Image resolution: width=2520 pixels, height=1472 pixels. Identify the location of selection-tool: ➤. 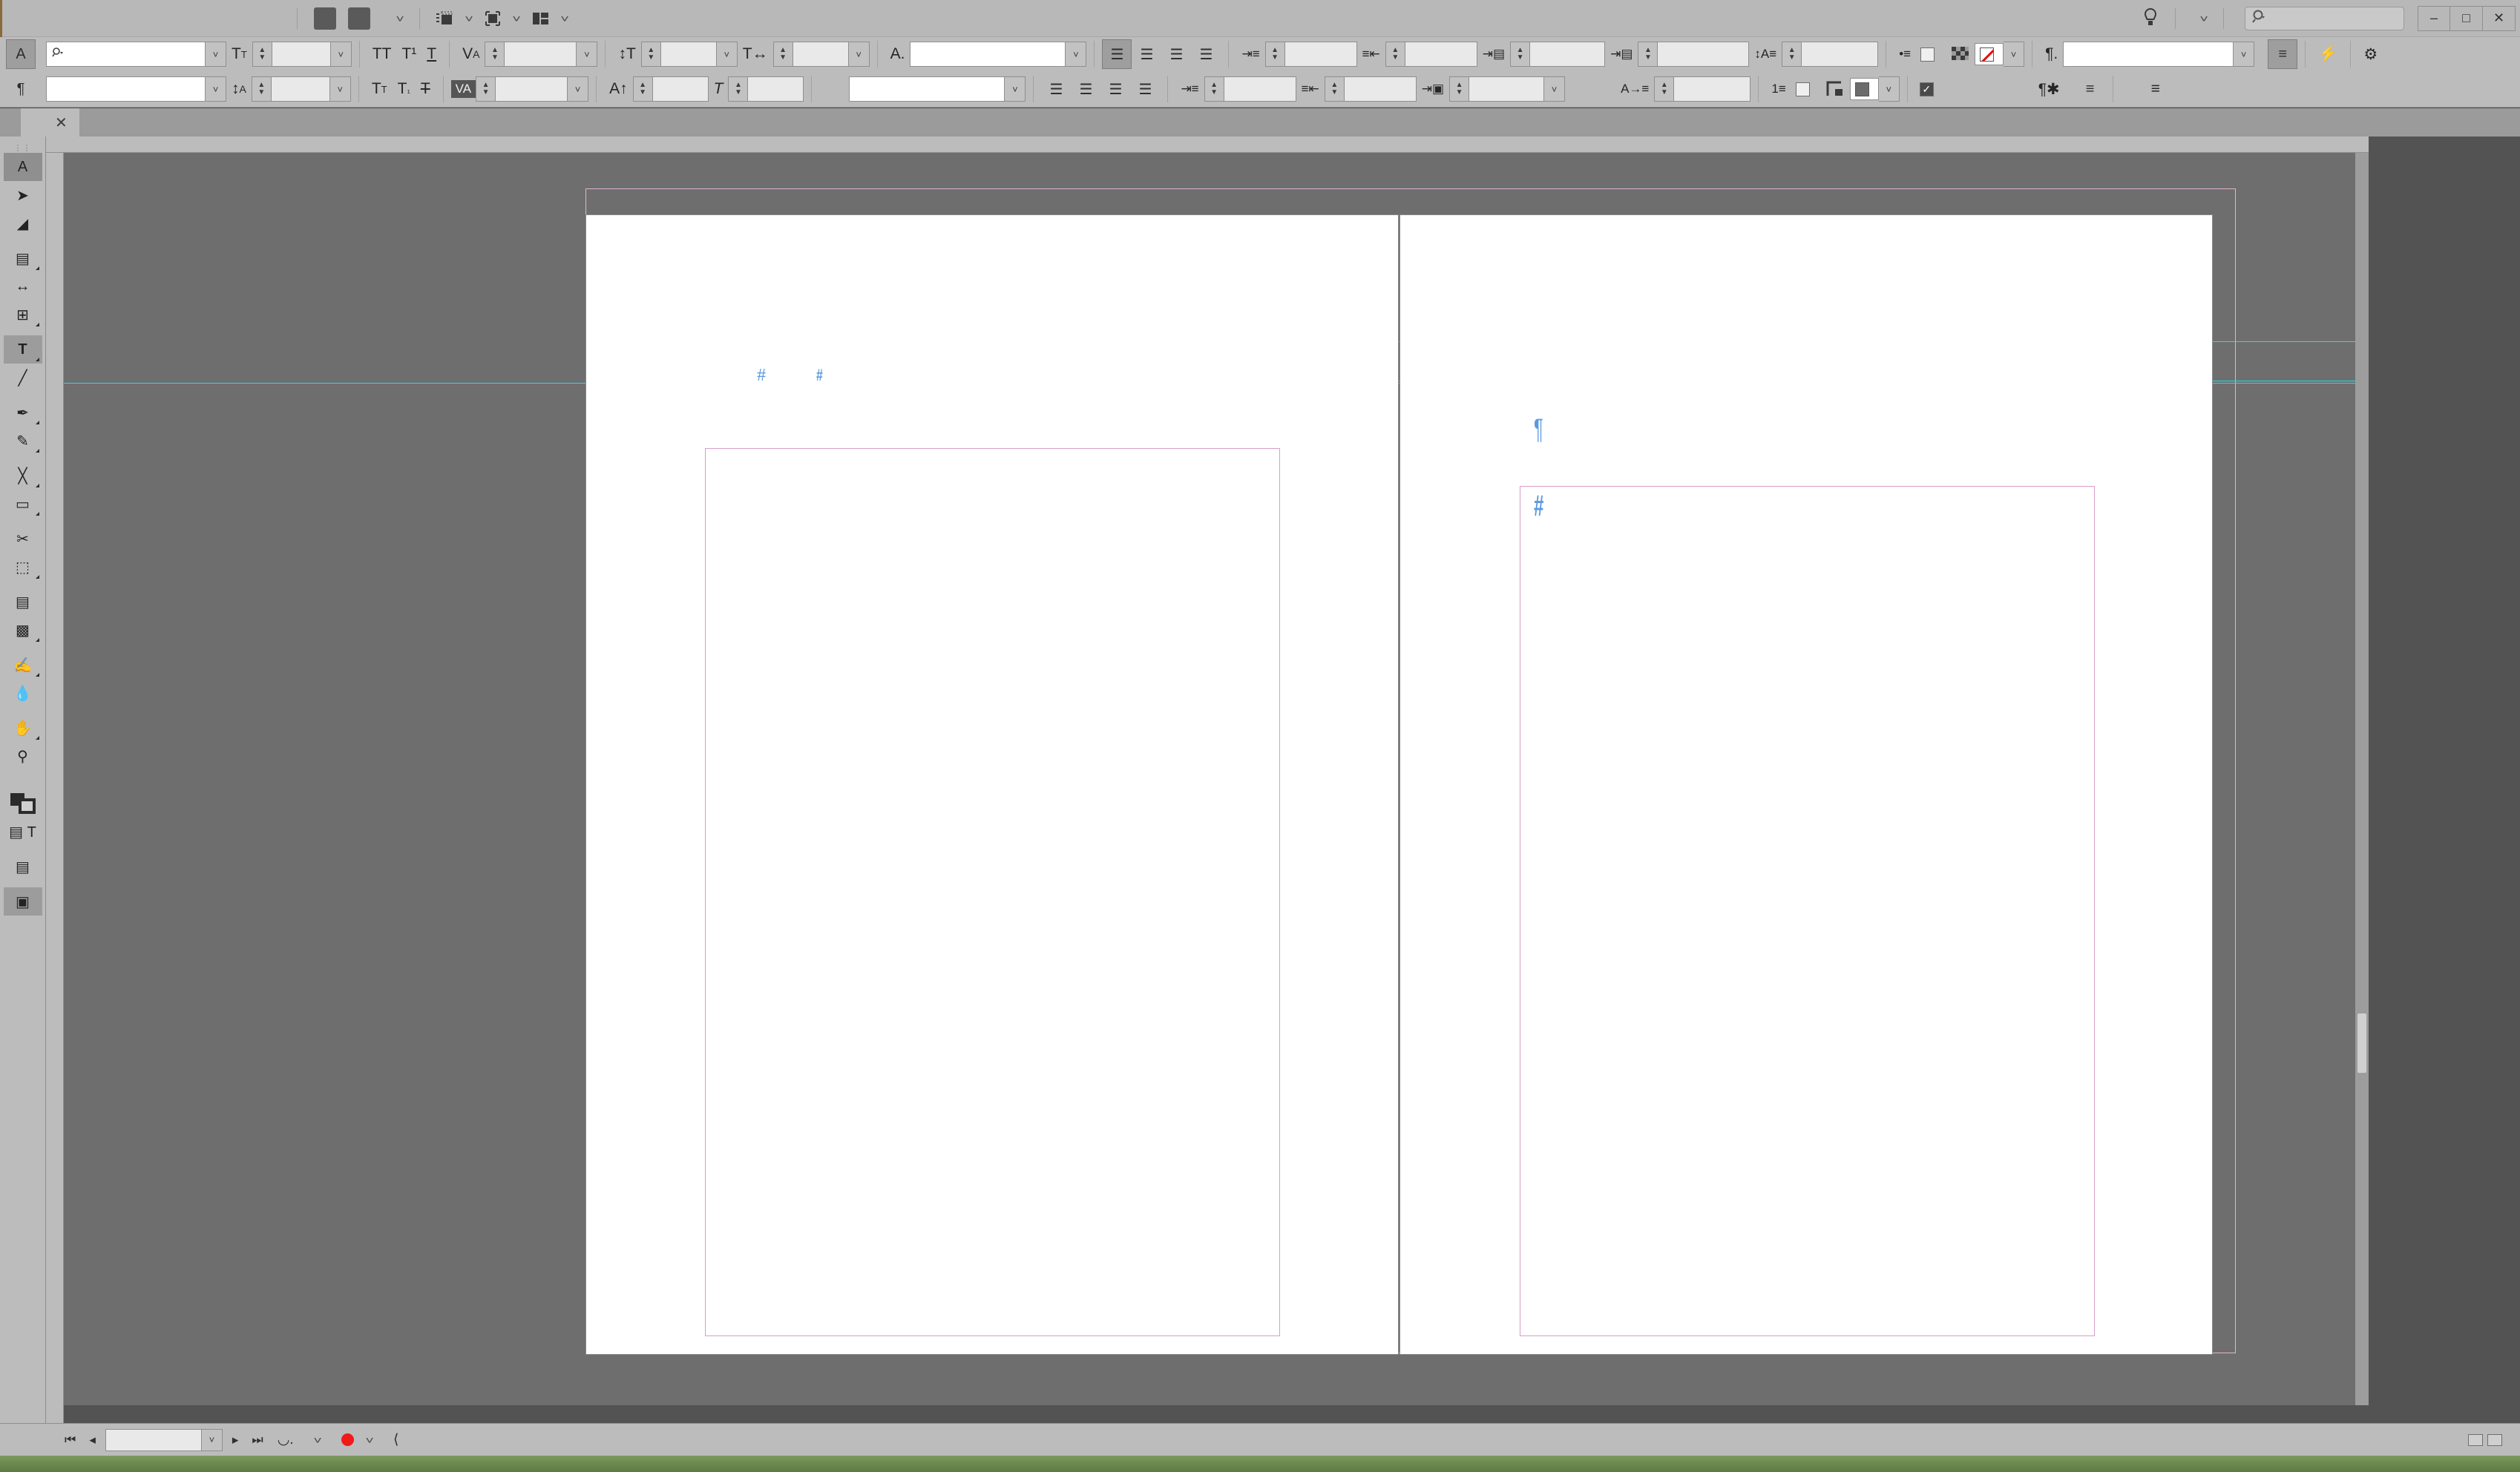
(23, 195).